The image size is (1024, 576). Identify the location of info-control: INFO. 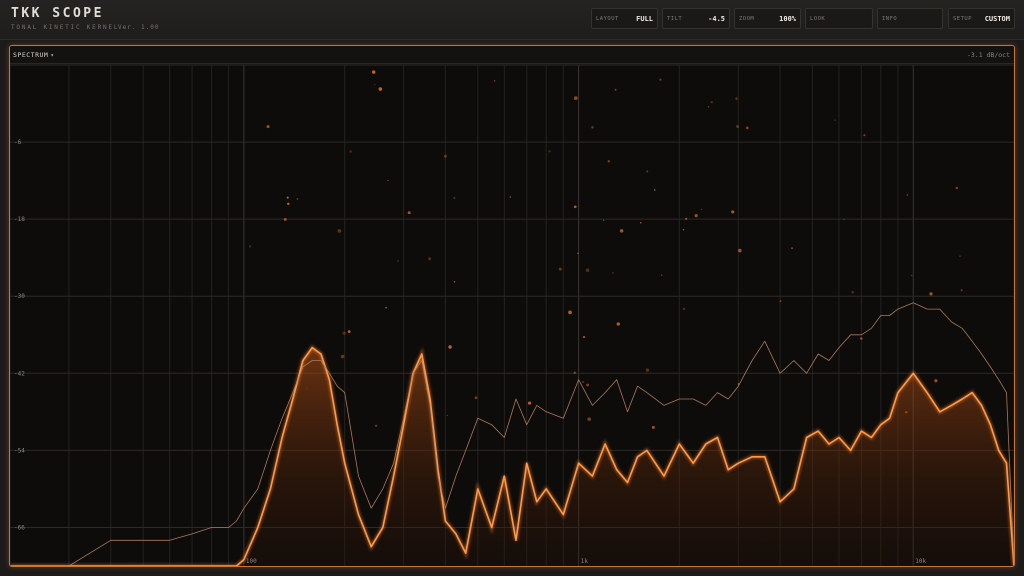
(910, 18).